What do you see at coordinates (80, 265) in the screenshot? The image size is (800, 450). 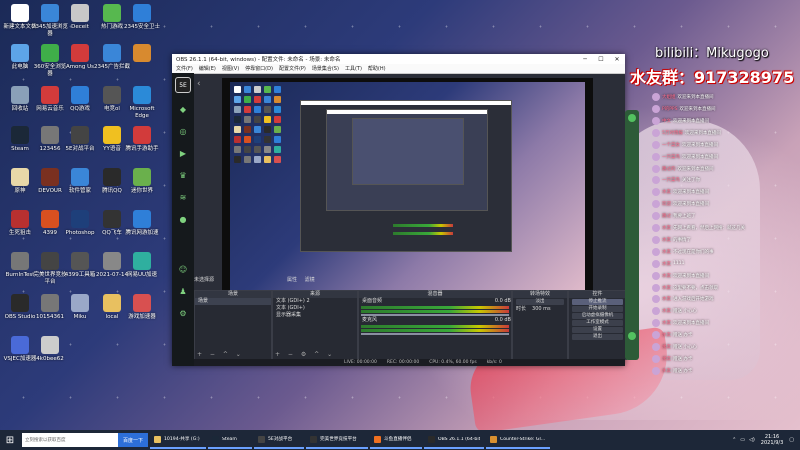 I see `desktop-icon: 4399工具箱` at bounding box center [80, 265].